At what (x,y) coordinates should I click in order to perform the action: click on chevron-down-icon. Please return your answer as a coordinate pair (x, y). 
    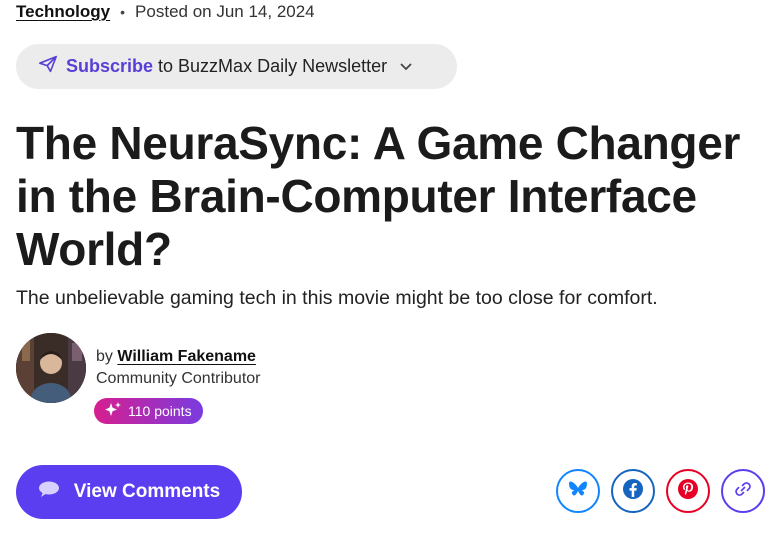
    Looking at the image, I should click on (410, 66).